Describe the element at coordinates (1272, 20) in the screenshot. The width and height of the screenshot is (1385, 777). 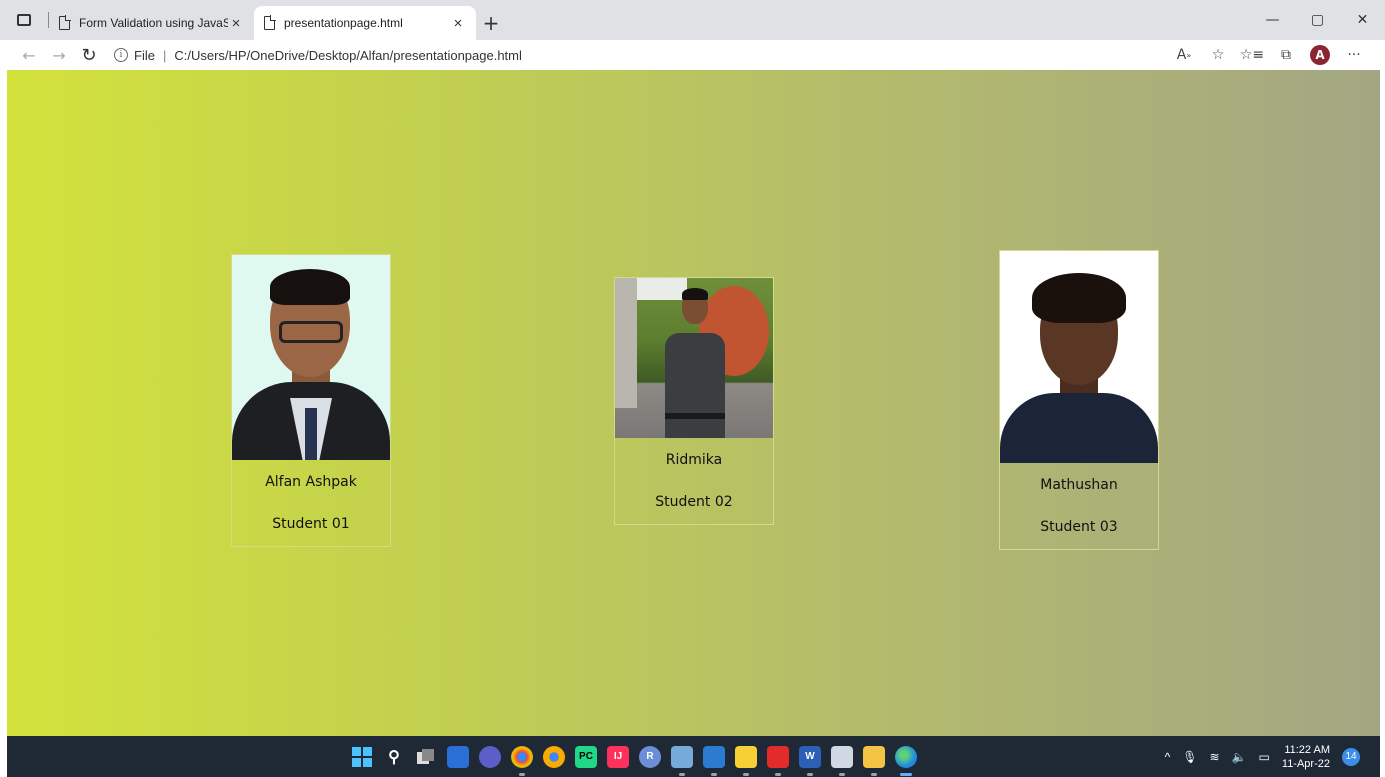
I see `minimize-button: —` at that location.